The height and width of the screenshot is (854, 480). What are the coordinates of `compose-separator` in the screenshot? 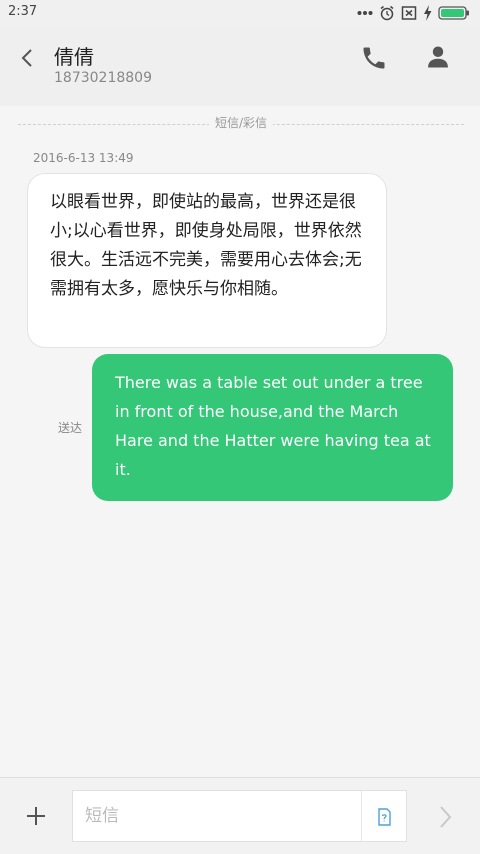 It's located at (361, 816).